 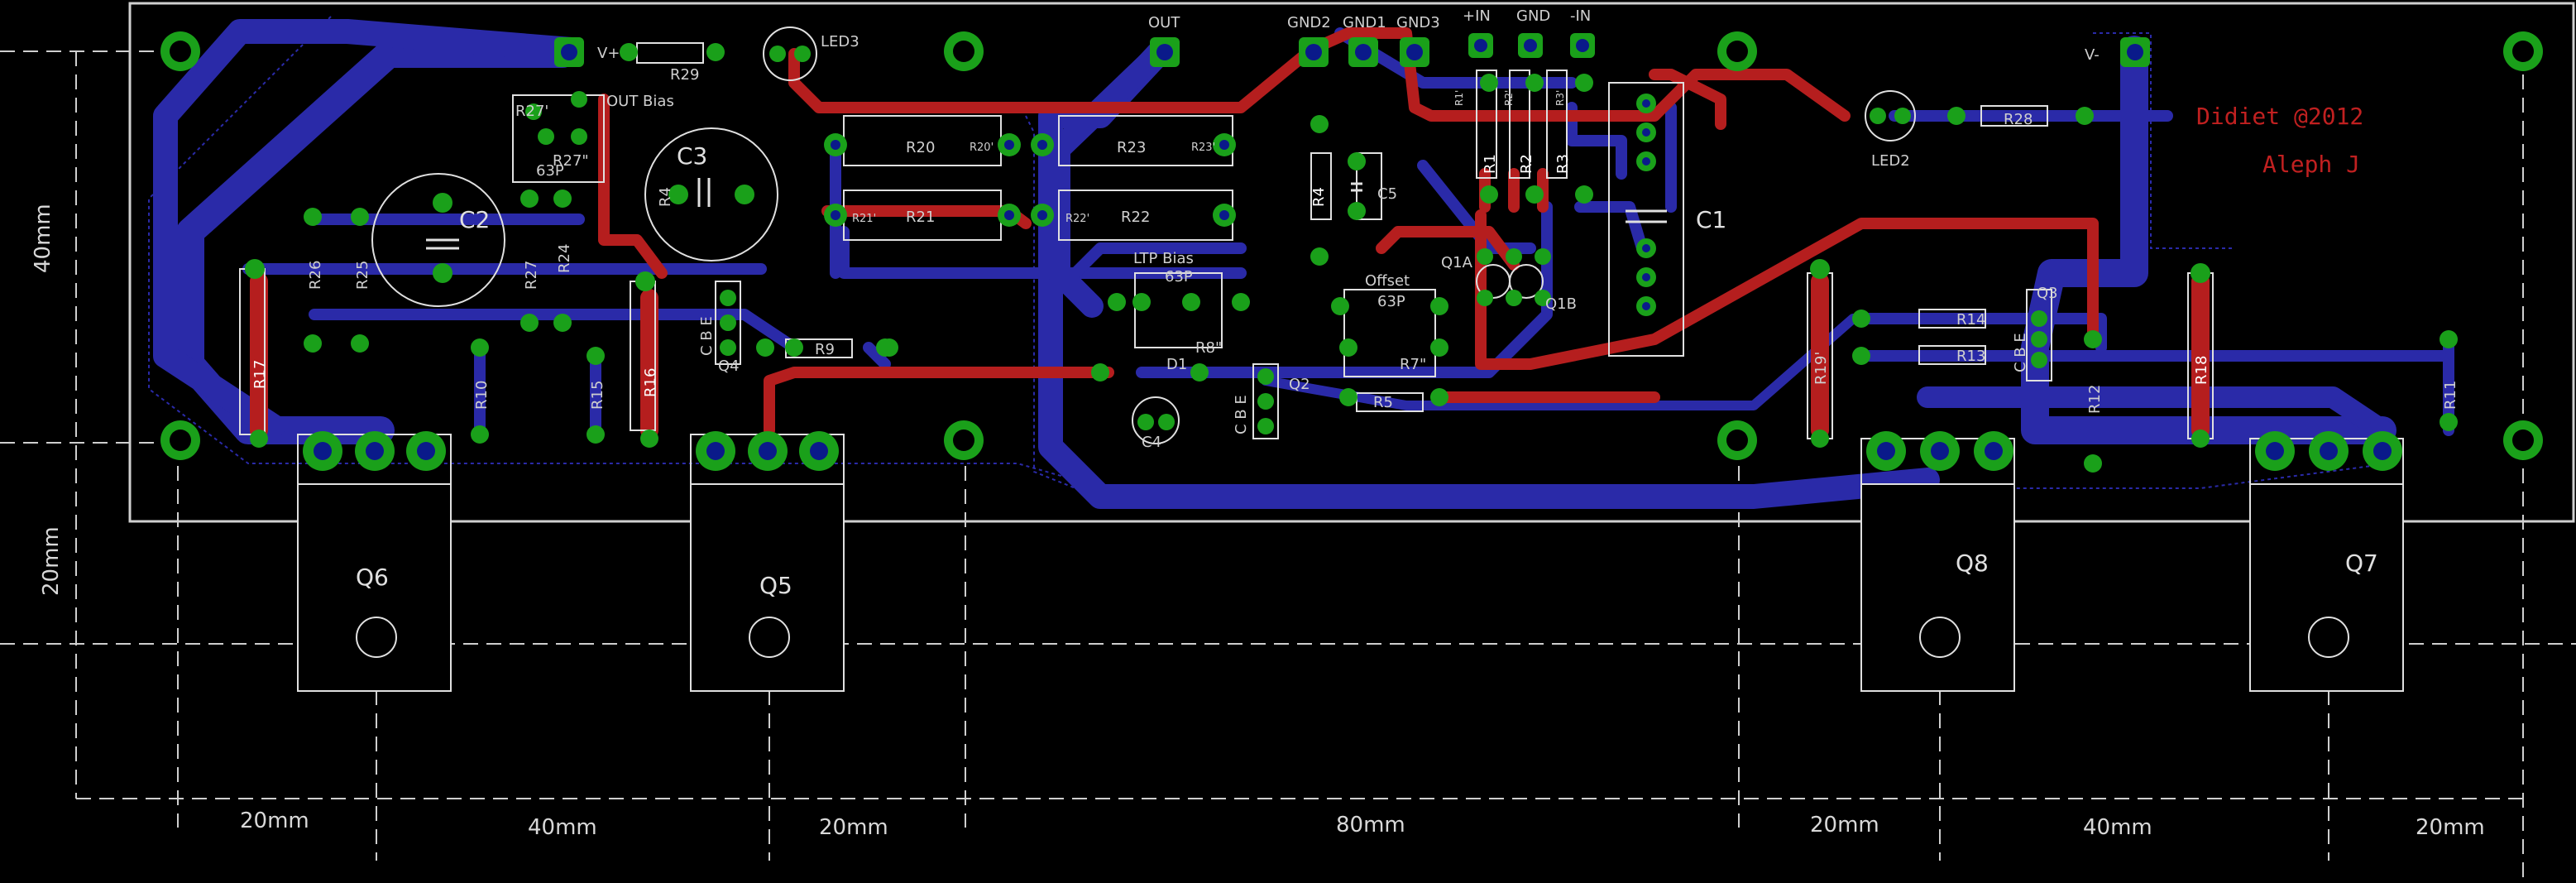 I want to click on label-out: OUT, so click(x=1164, y=22).